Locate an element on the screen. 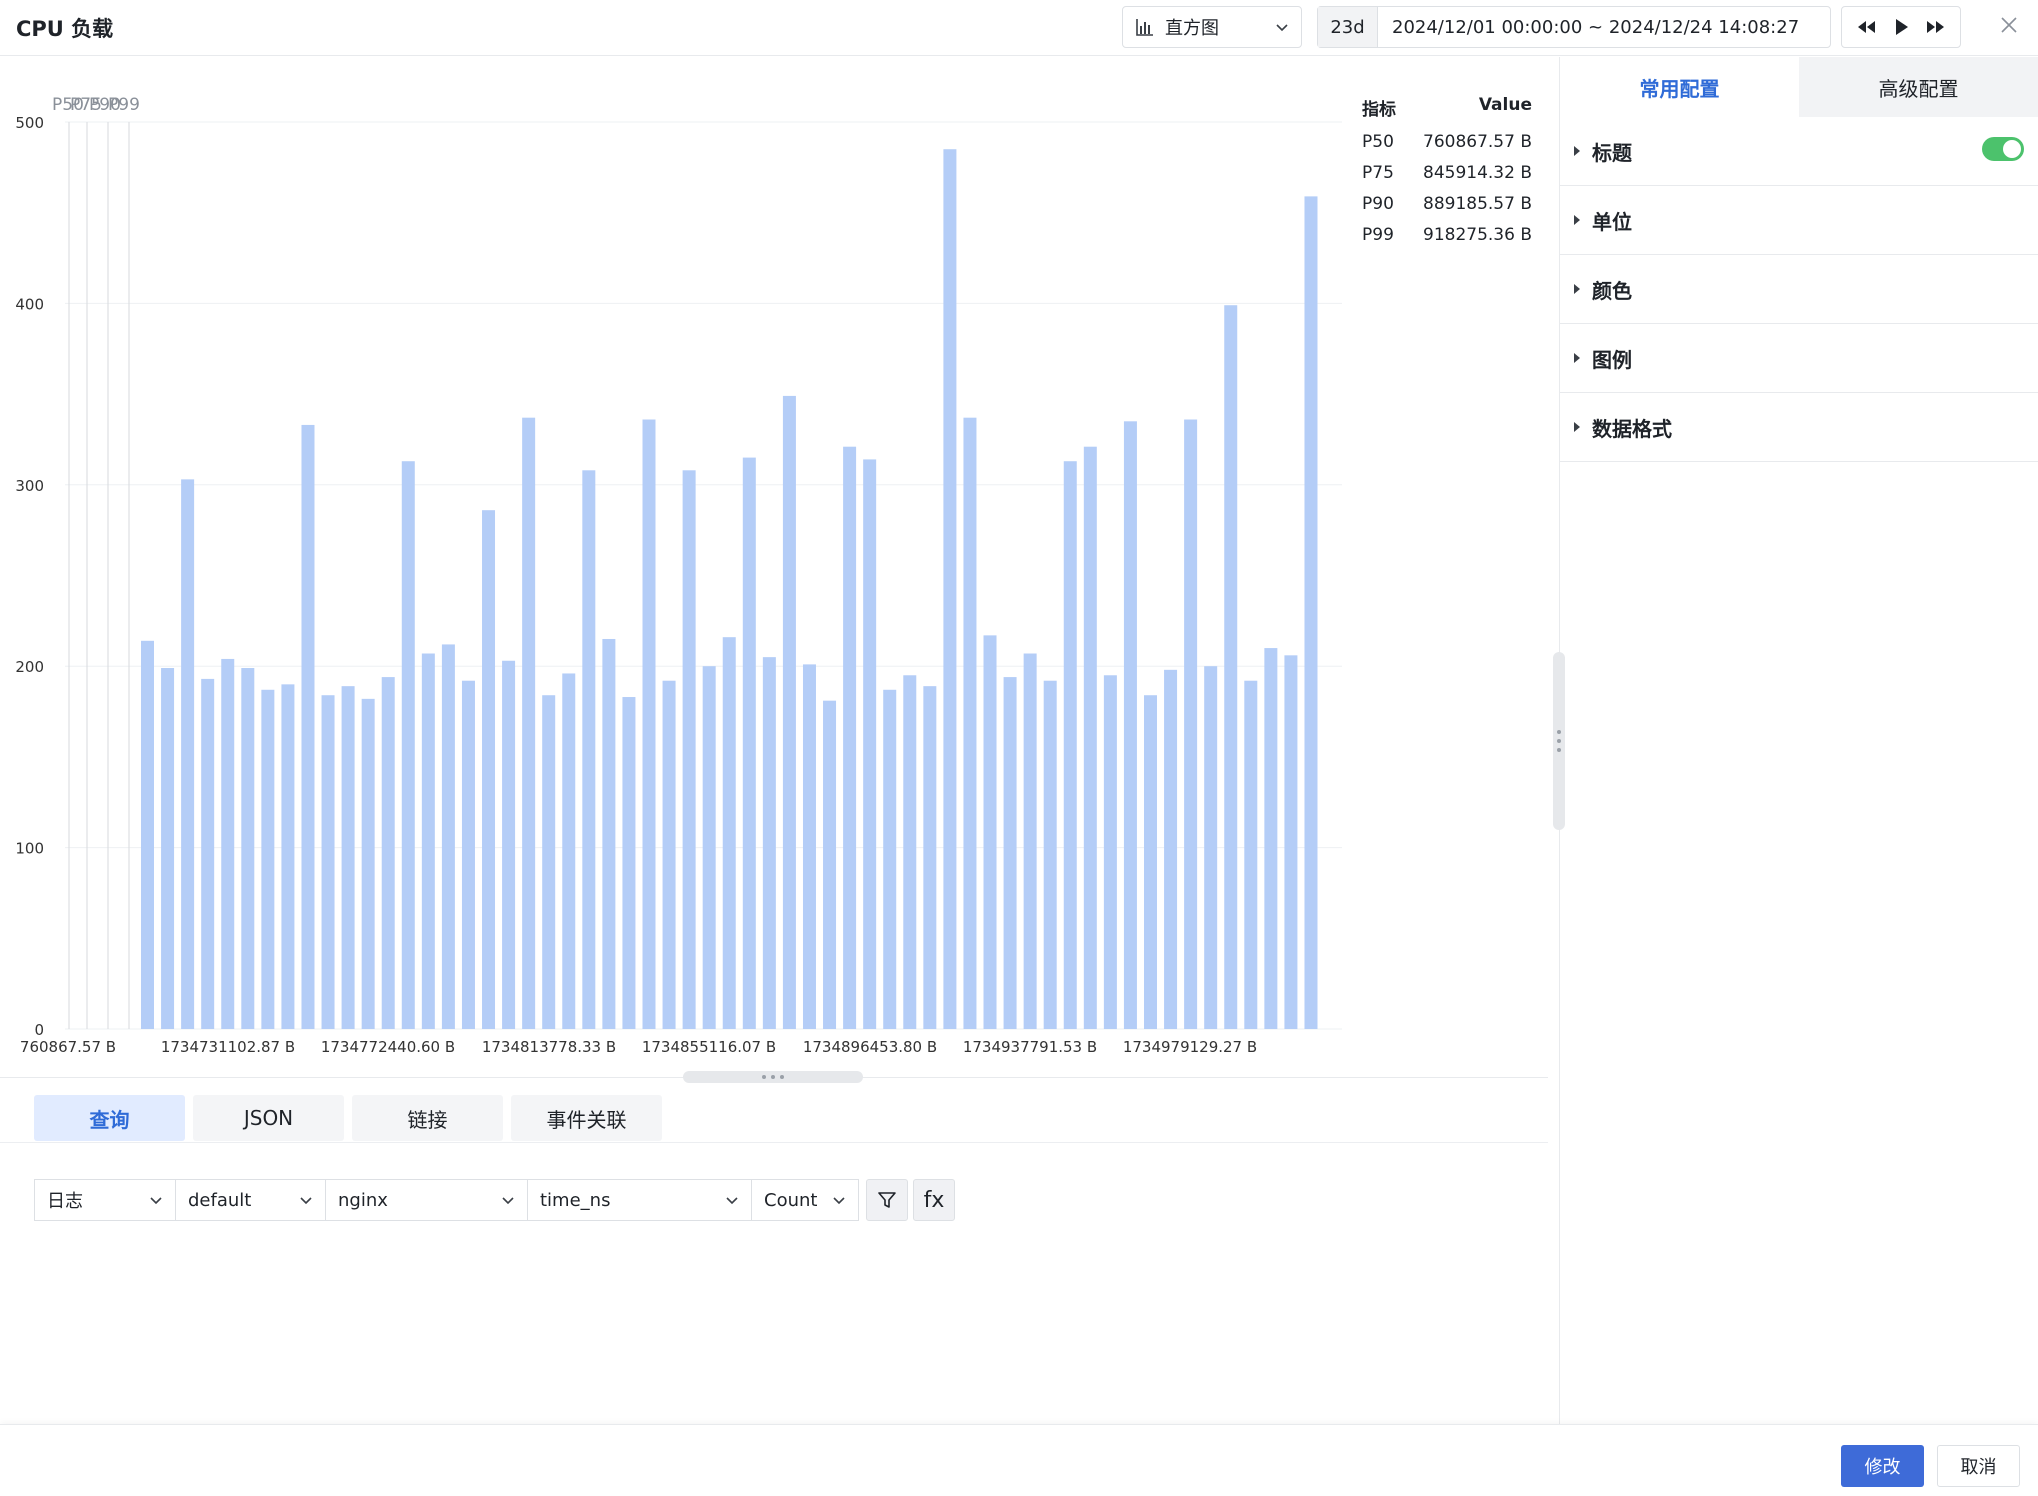  tab-link: 链接 is located at coordinates (427, 1118).